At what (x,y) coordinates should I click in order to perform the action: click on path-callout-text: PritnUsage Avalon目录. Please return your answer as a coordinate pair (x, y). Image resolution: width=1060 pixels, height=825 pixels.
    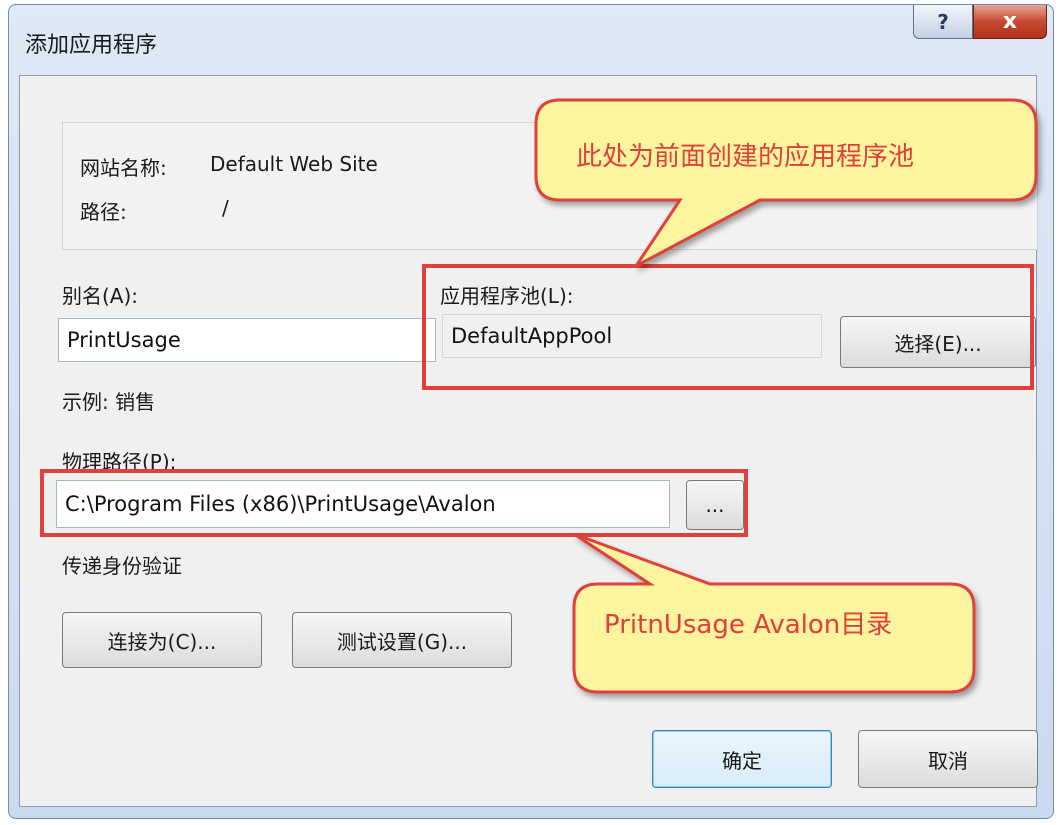
    Looking at the image, I should click on (748, 625).